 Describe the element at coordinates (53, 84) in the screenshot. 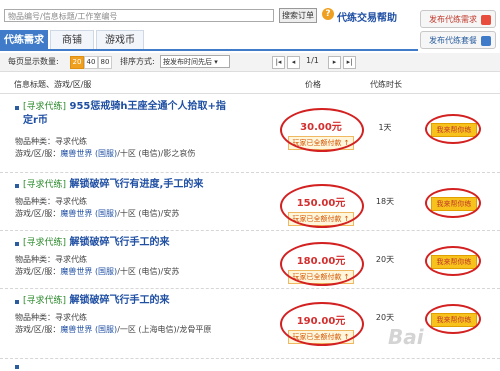

I see `col-title: 信息标题、游戏/区/服` at that location.